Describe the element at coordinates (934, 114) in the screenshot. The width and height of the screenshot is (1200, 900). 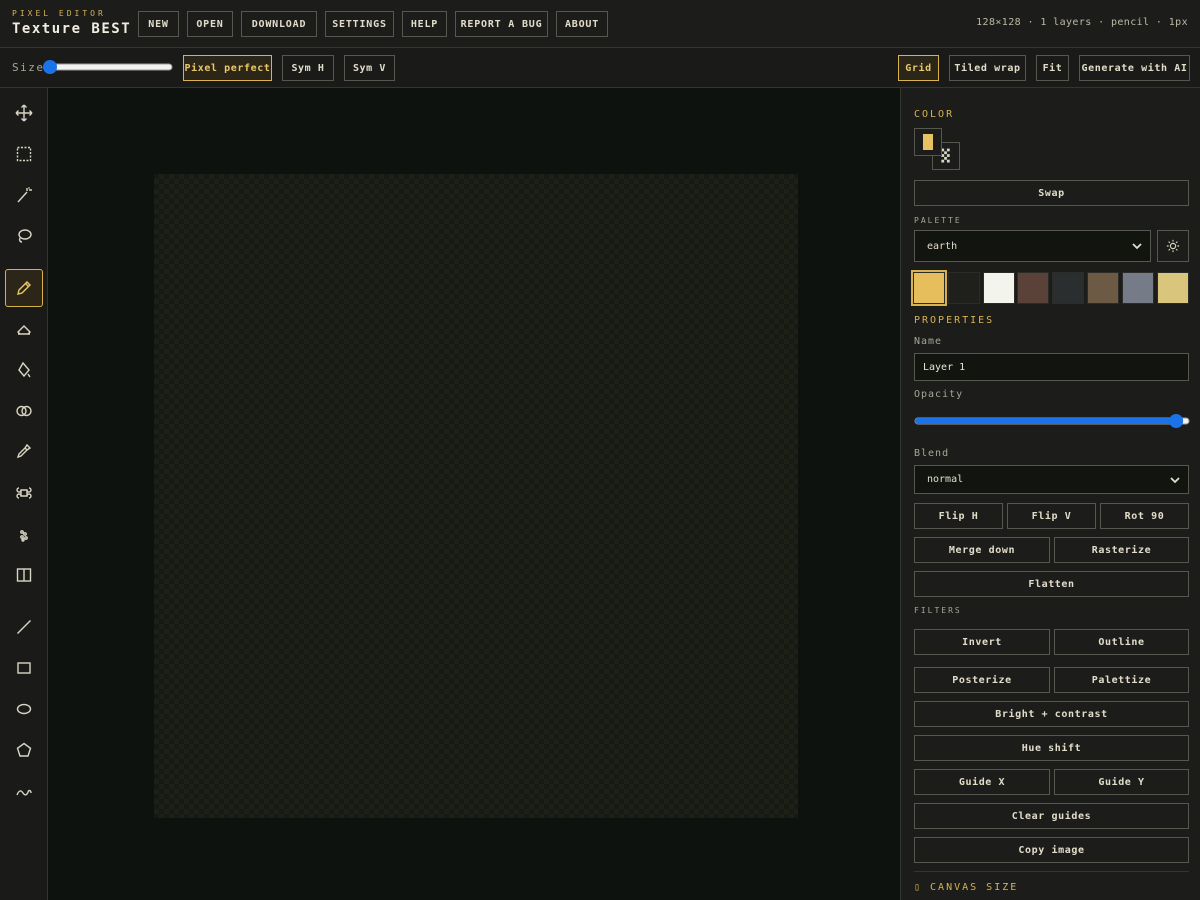
I see `color-section-title: COLOR` at that location.